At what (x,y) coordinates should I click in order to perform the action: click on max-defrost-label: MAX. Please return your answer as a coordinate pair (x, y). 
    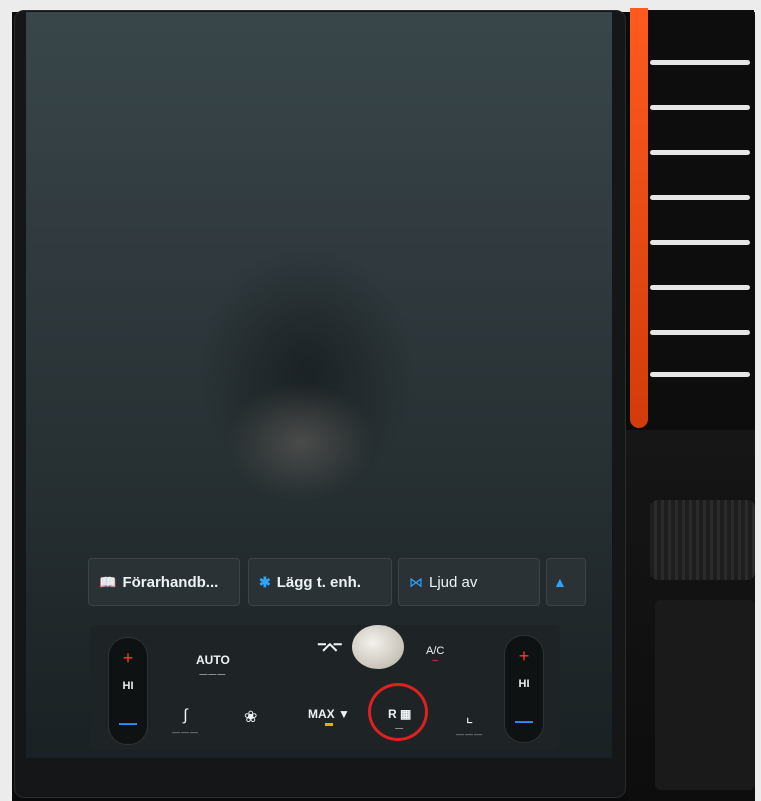
    Looking at the image, I should click on (321, 714).